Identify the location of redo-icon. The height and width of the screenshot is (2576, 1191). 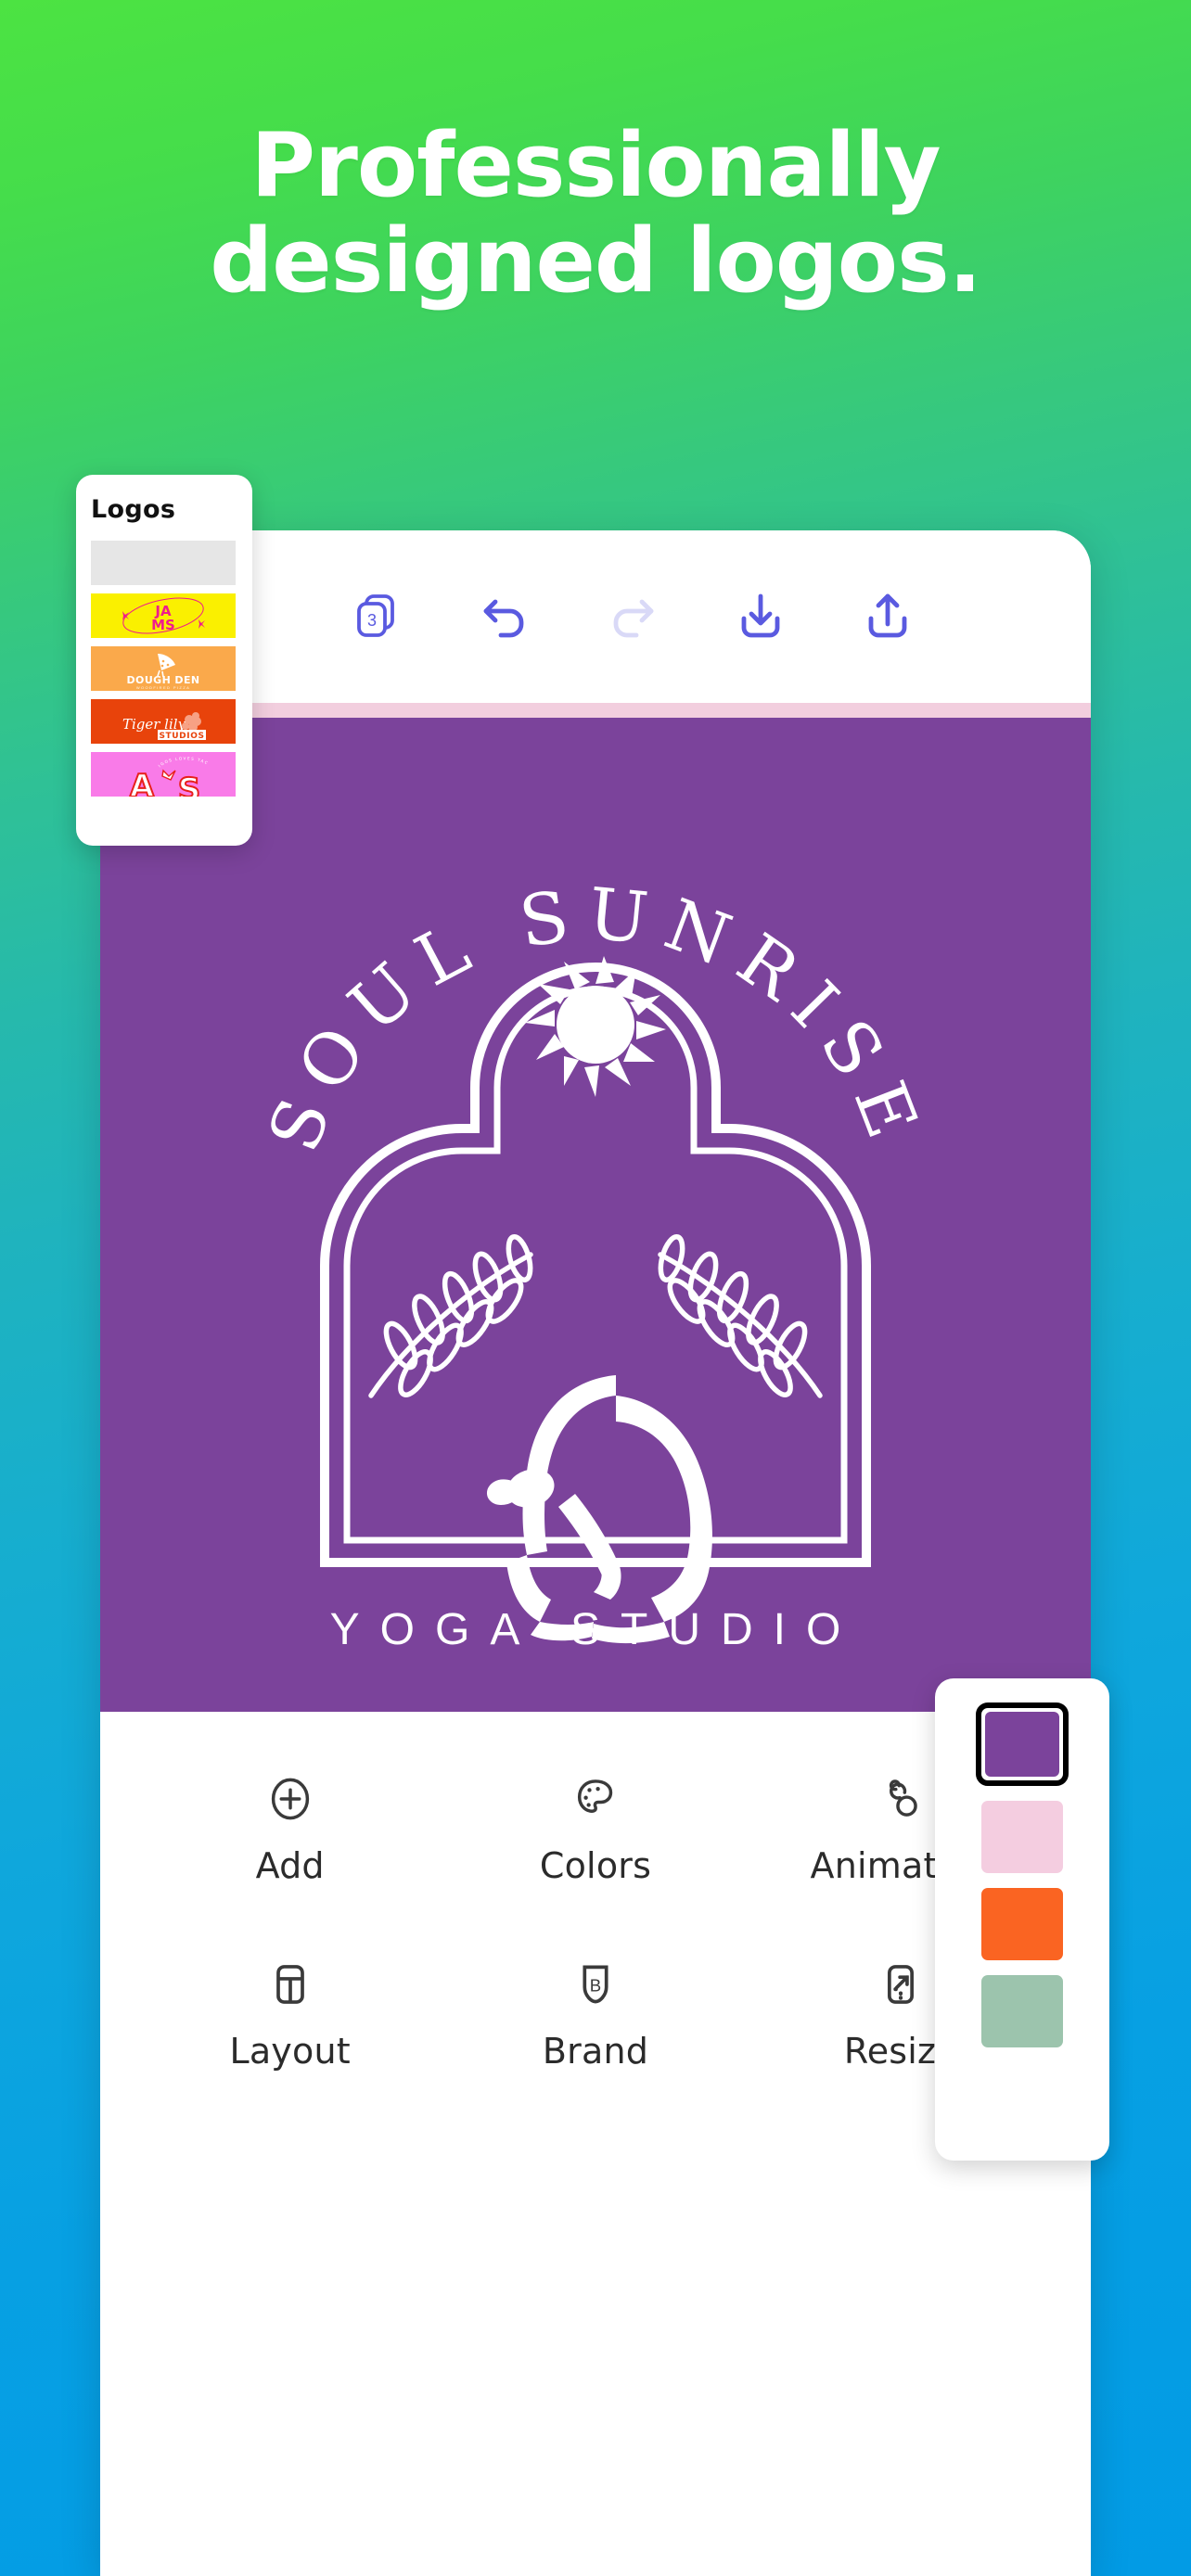
(632, 616).